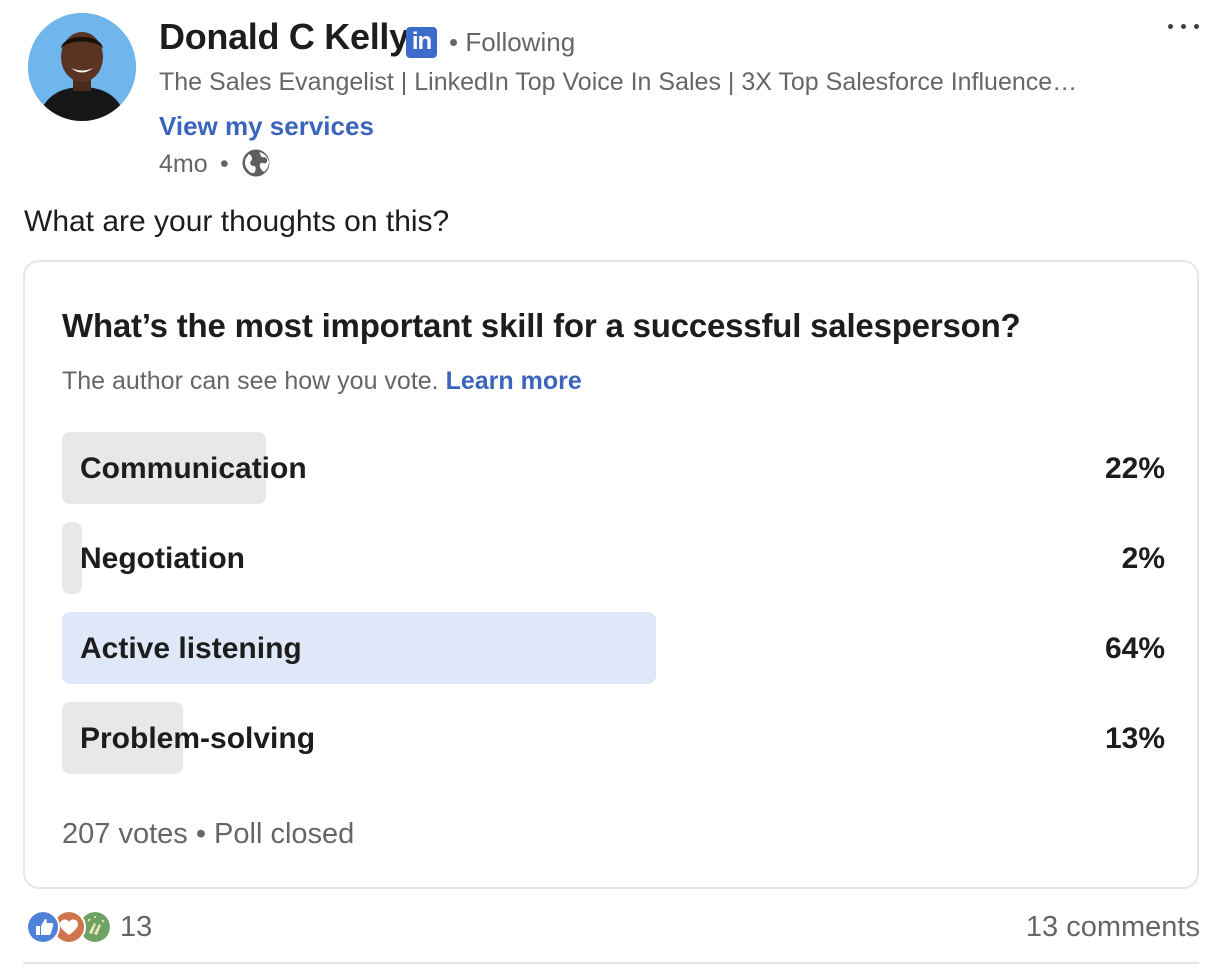  I want to click on poll-option-percent: 64%, so click(1134, 648).